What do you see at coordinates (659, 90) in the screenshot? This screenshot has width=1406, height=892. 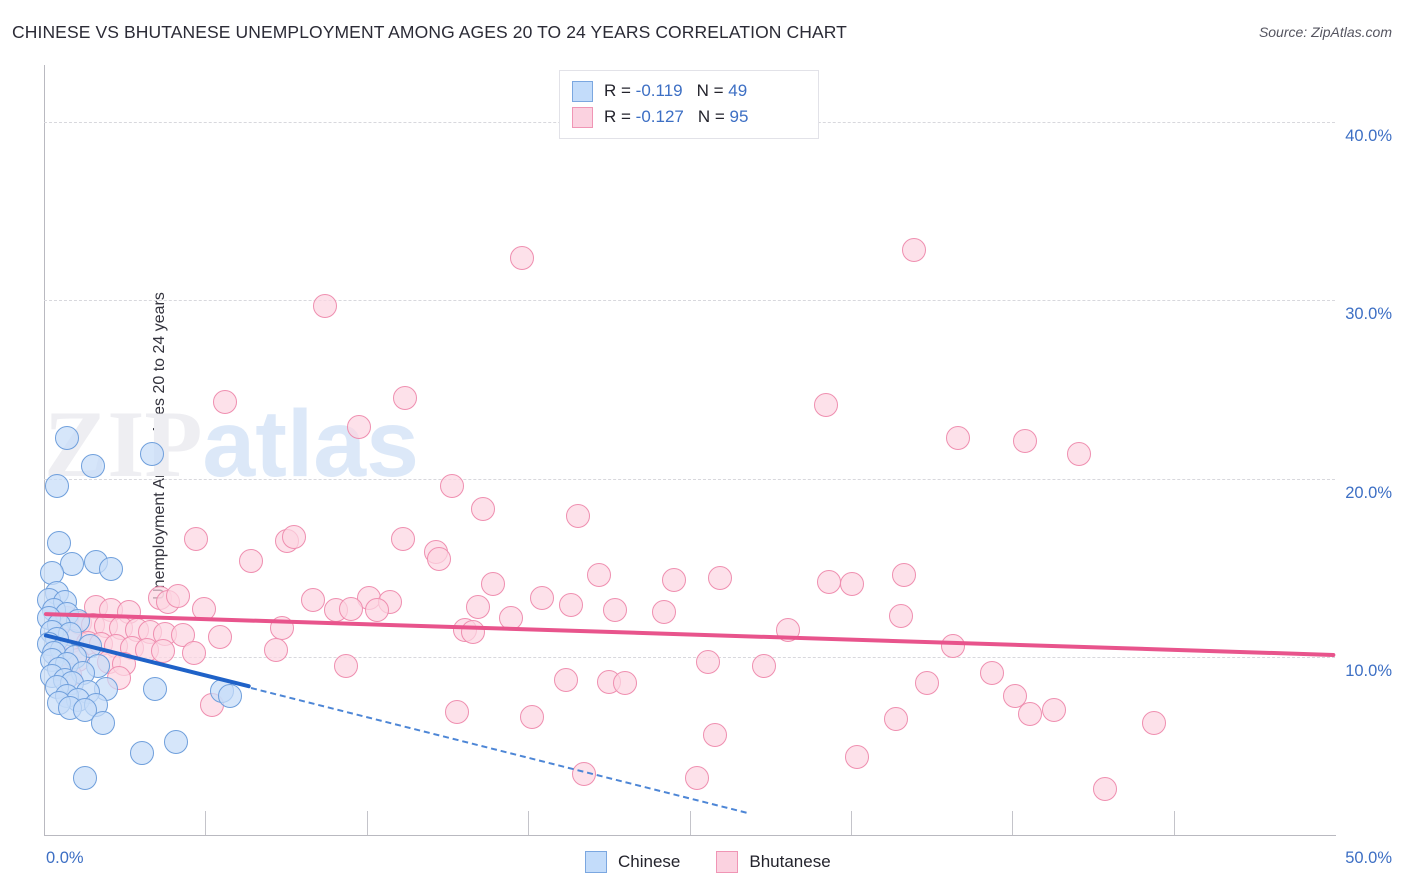 I see `r-value-chinese: -0.119` at bounding box center [659, 90].